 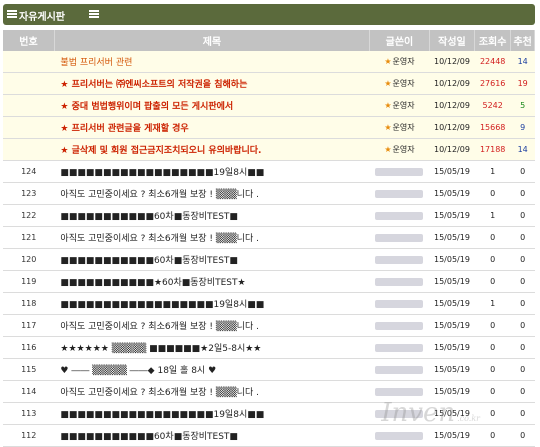 I want to click on post-num: 115, so click(x=29, y=369).